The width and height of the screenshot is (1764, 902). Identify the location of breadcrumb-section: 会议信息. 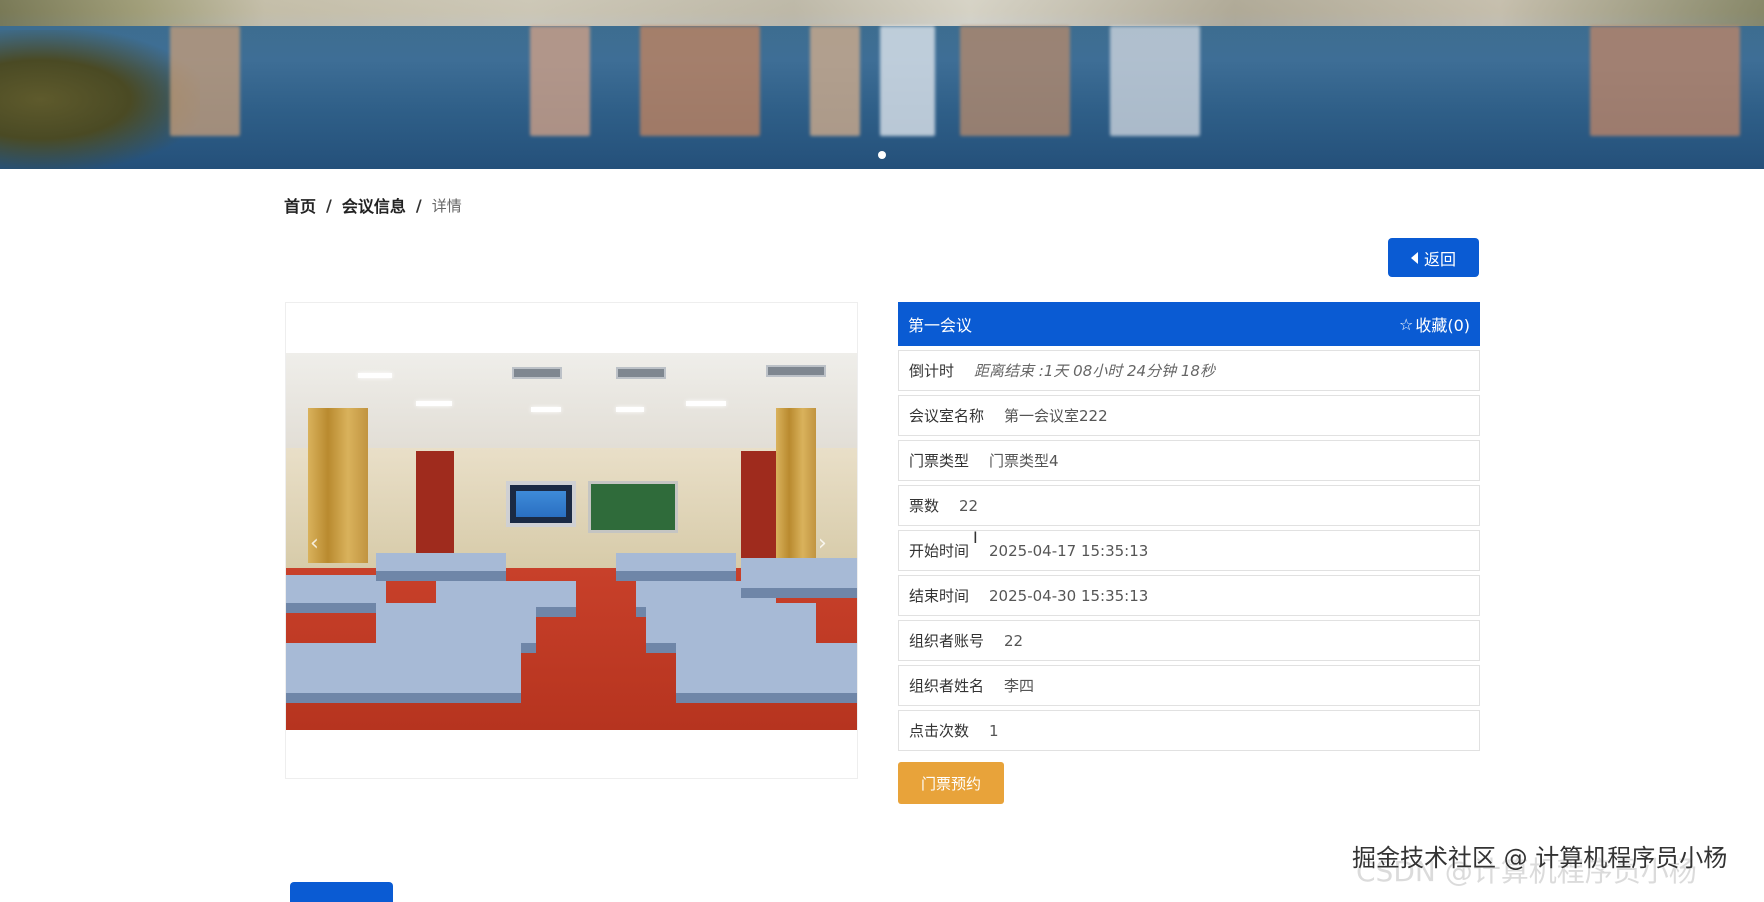
(374, 205).